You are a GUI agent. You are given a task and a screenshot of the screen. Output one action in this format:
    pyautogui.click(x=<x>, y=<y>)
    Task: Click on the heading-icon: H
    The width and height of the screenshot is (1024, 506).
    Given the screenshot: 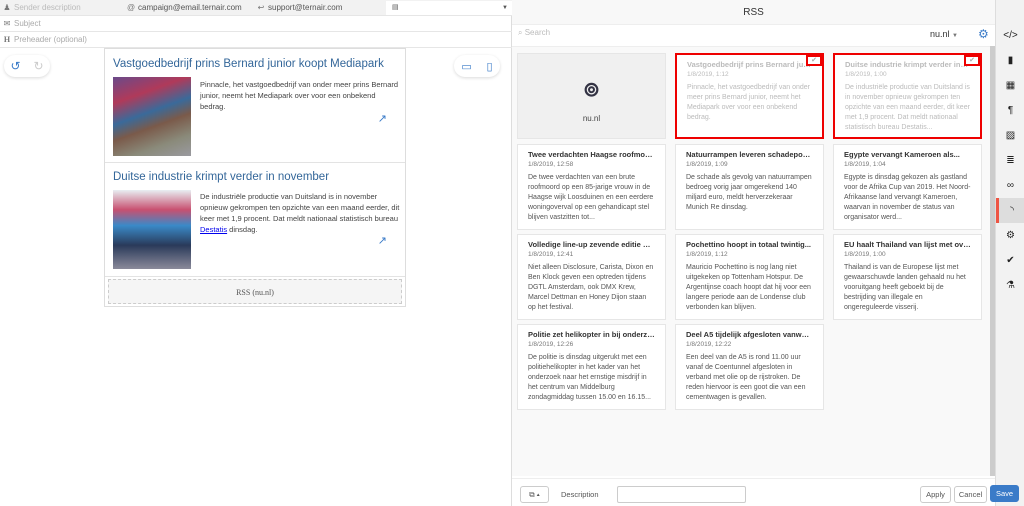 What is the action you would take?
    pyautogui.click(x=7, y=39)
    